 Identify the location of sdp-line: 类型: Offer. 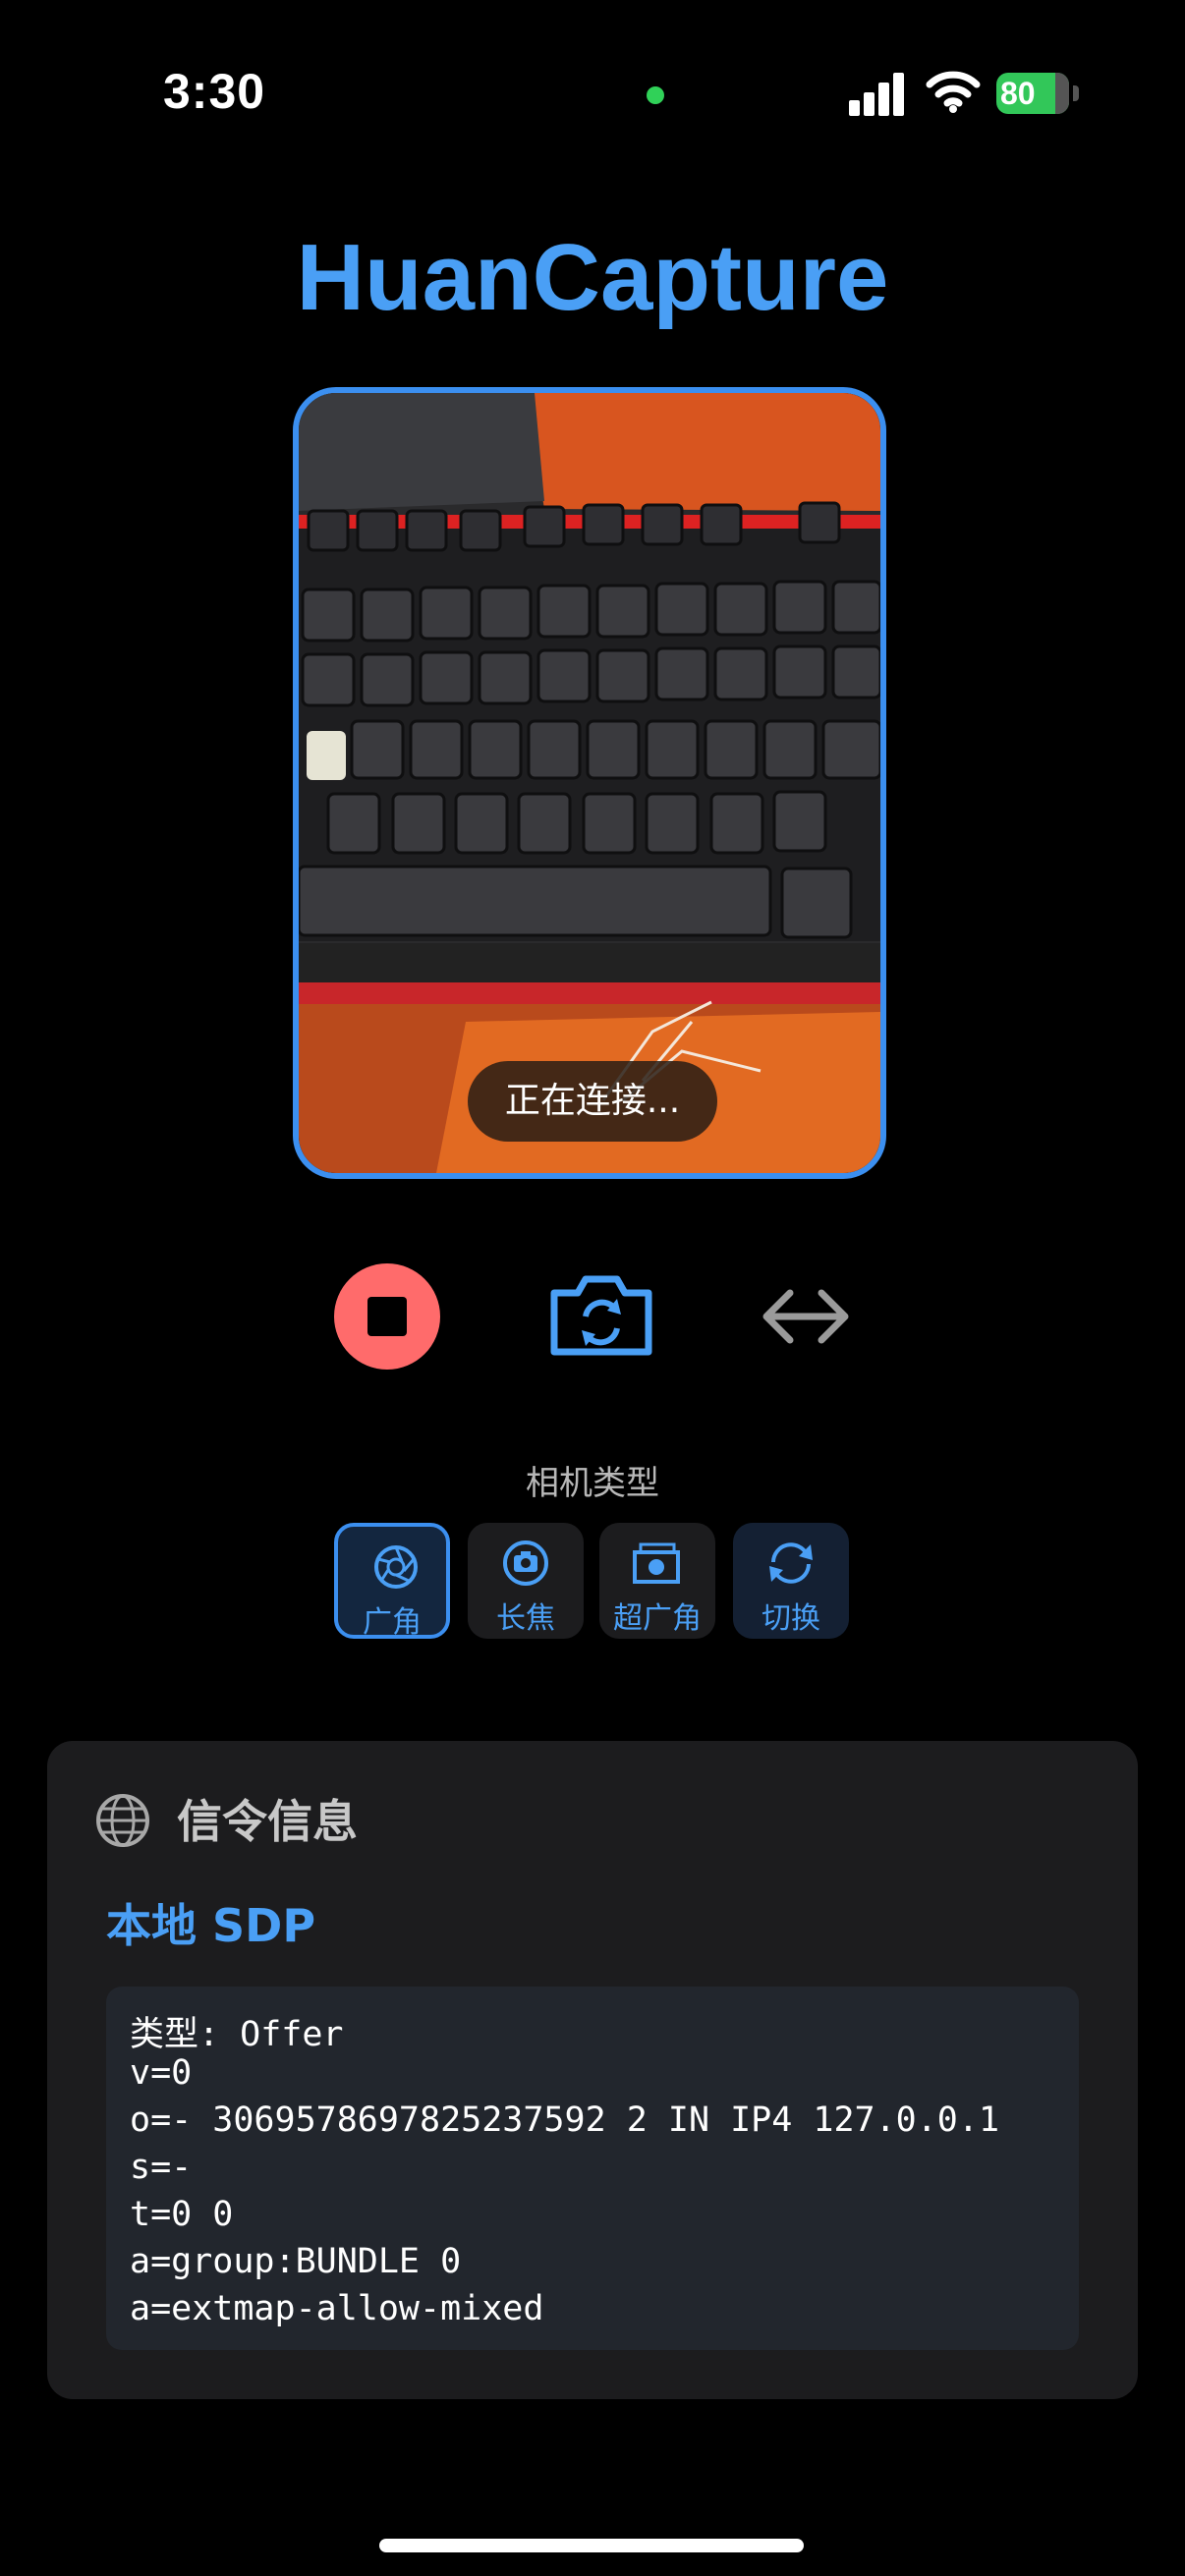
(237, 2034).